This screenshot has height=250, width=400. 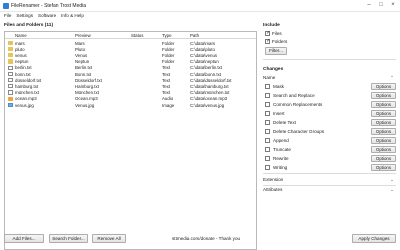 What do you see at coordinates (137, 35) in the screenshot?
I see `column-header-status: Status` at bounding box center [137, 35].